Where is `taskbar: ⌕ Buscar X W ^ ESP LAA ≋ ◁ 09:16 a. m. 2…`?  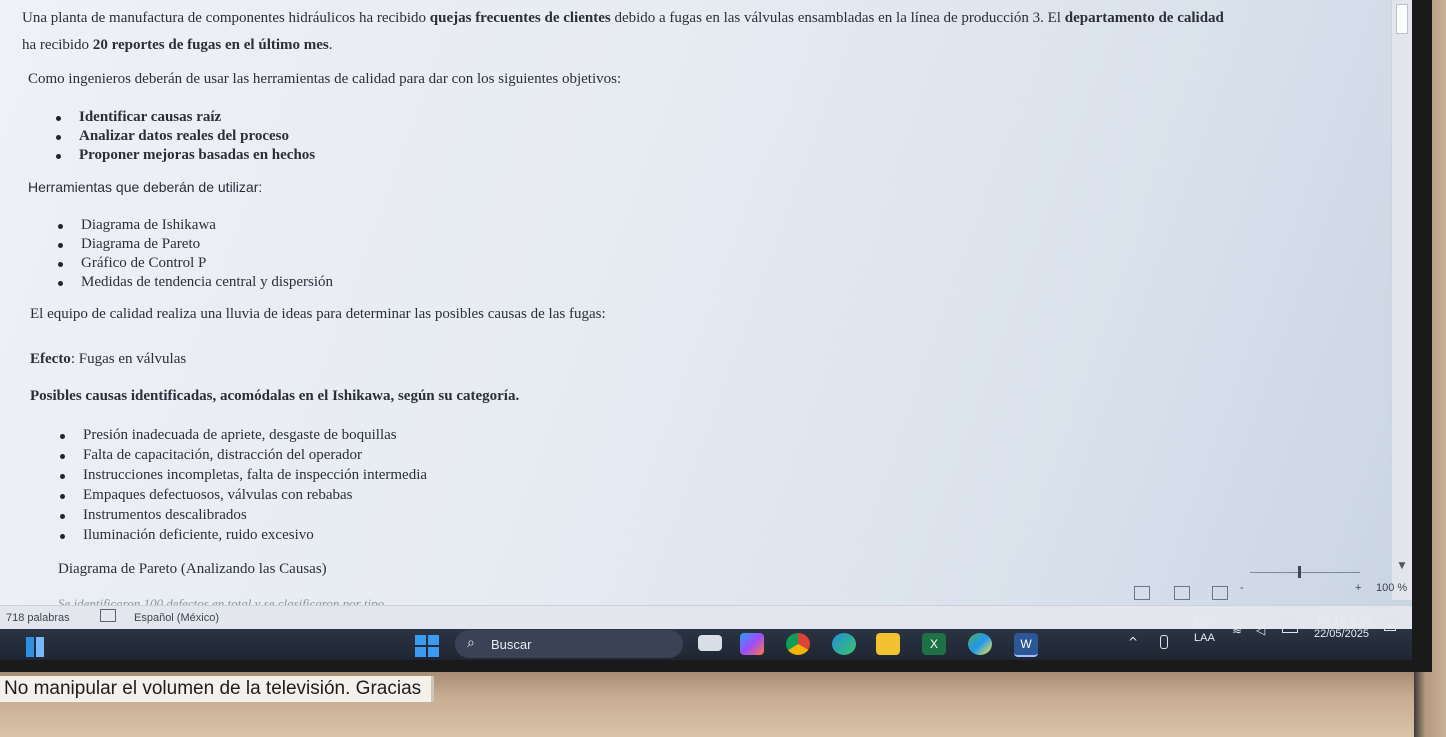 taskbar: ⌕ Buscar X W ^ ESP LAA ≋ ◁ 09:16 a. m. 2… is located at coordinates (706, 637).